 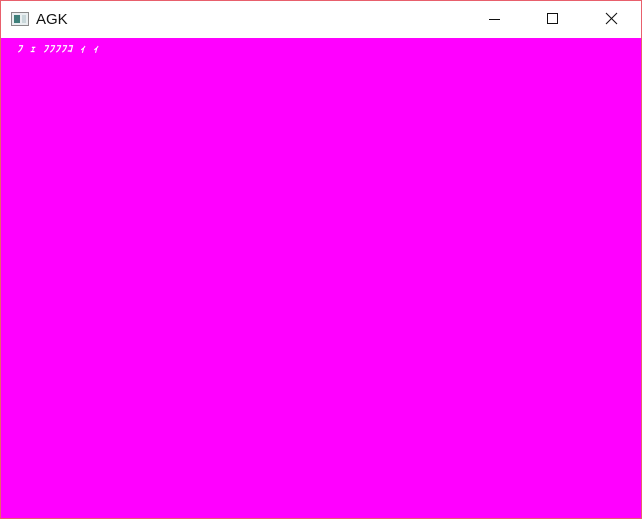 What do you see at coordinates (52, 19) in the screenshot?
I see `window-title: AGK` at bounding box center [52, 19].